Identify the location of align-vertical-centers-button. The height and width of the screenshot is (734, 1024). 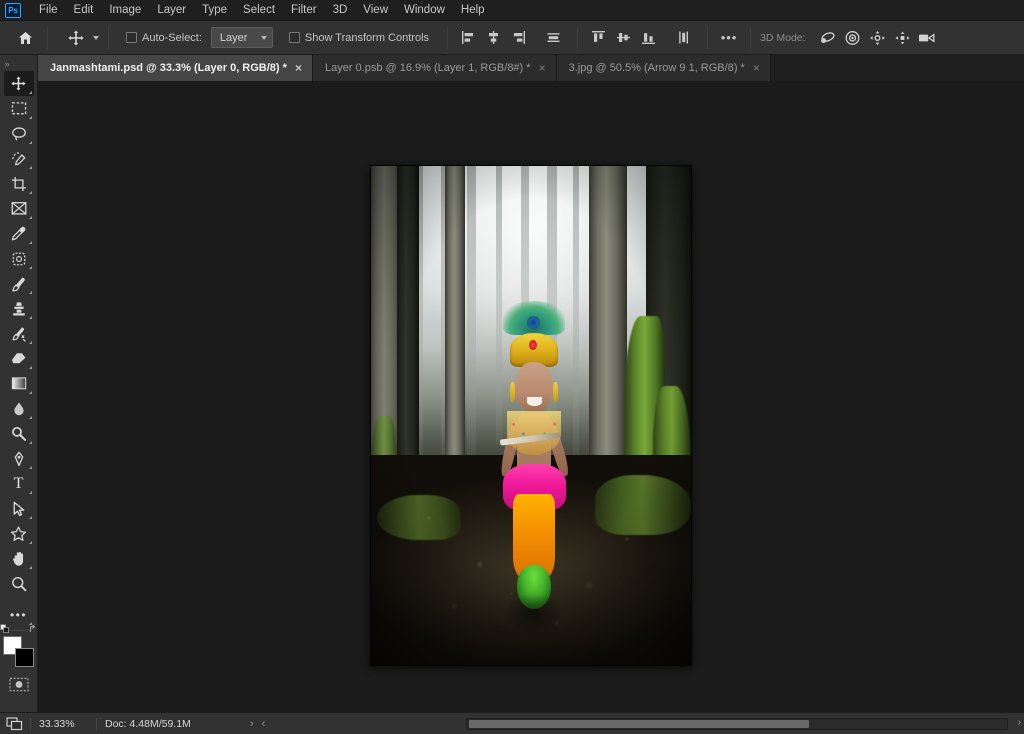
(623, 38).